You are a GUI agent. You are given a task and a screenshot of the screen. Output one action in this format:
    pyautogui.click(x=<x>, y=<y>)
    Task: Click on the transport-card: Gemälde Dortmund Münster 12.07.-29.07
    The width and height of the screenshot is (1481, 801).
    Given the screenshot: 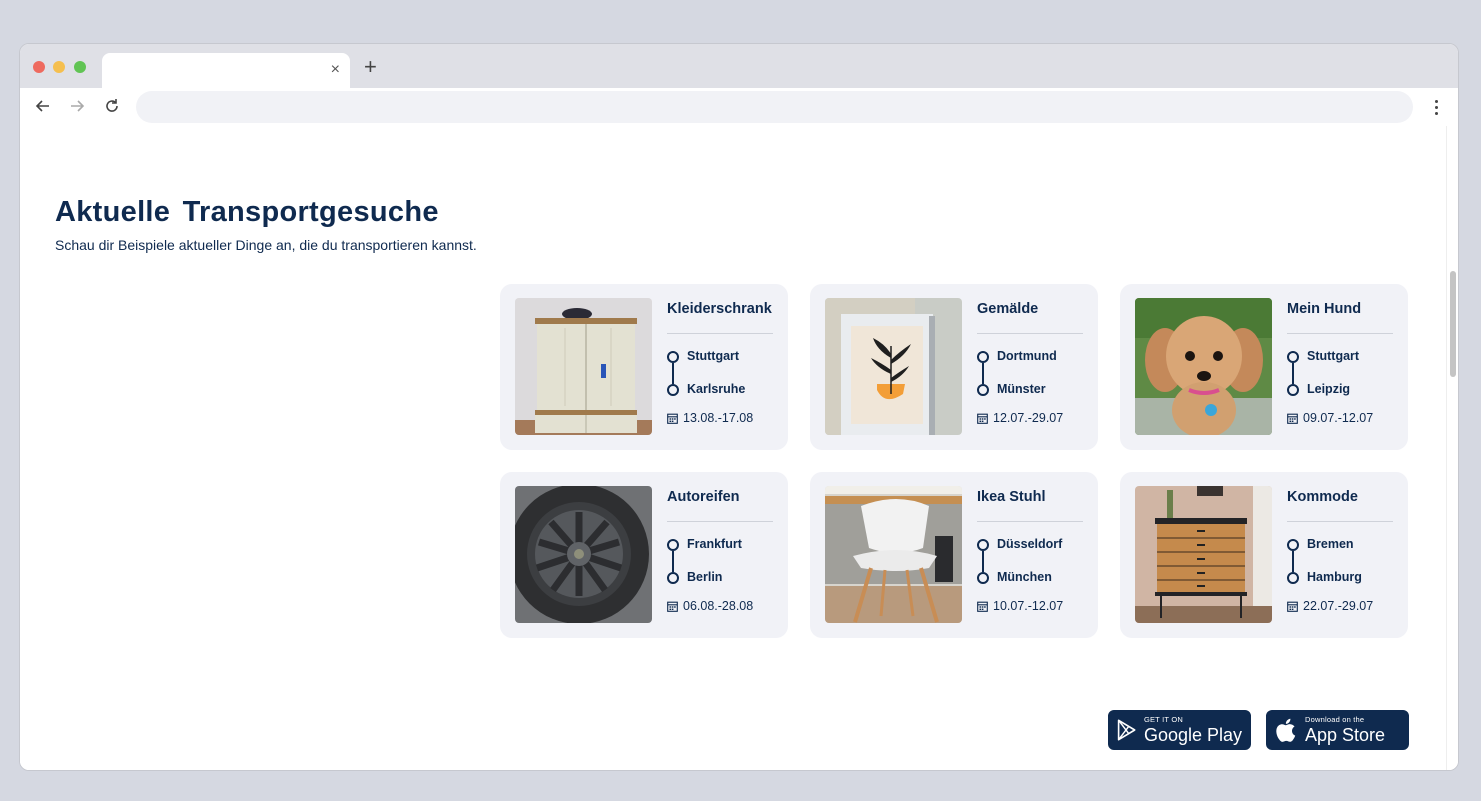 What is the action you would take?
    pyautogui.click(x=954, y=367)
    